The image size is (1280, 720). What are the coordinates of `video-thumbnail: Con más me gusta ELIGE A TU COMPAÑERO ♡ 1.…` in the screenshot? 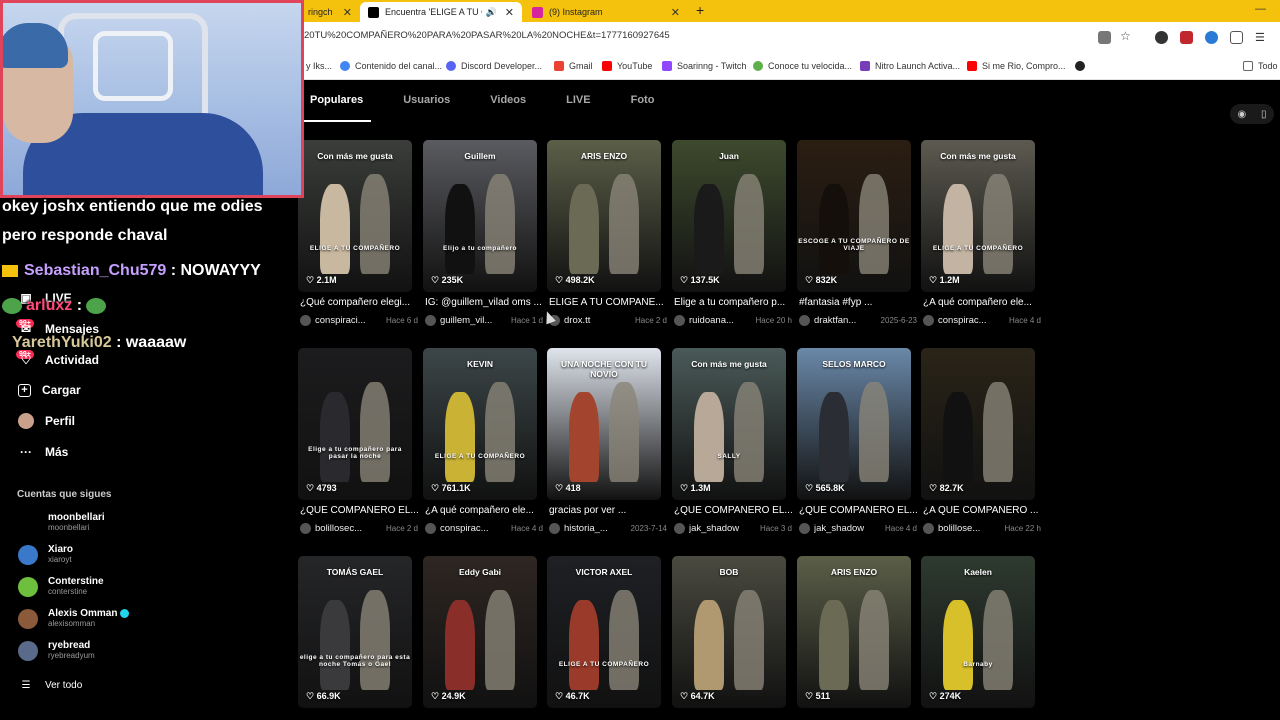 It's located at (978, 216).